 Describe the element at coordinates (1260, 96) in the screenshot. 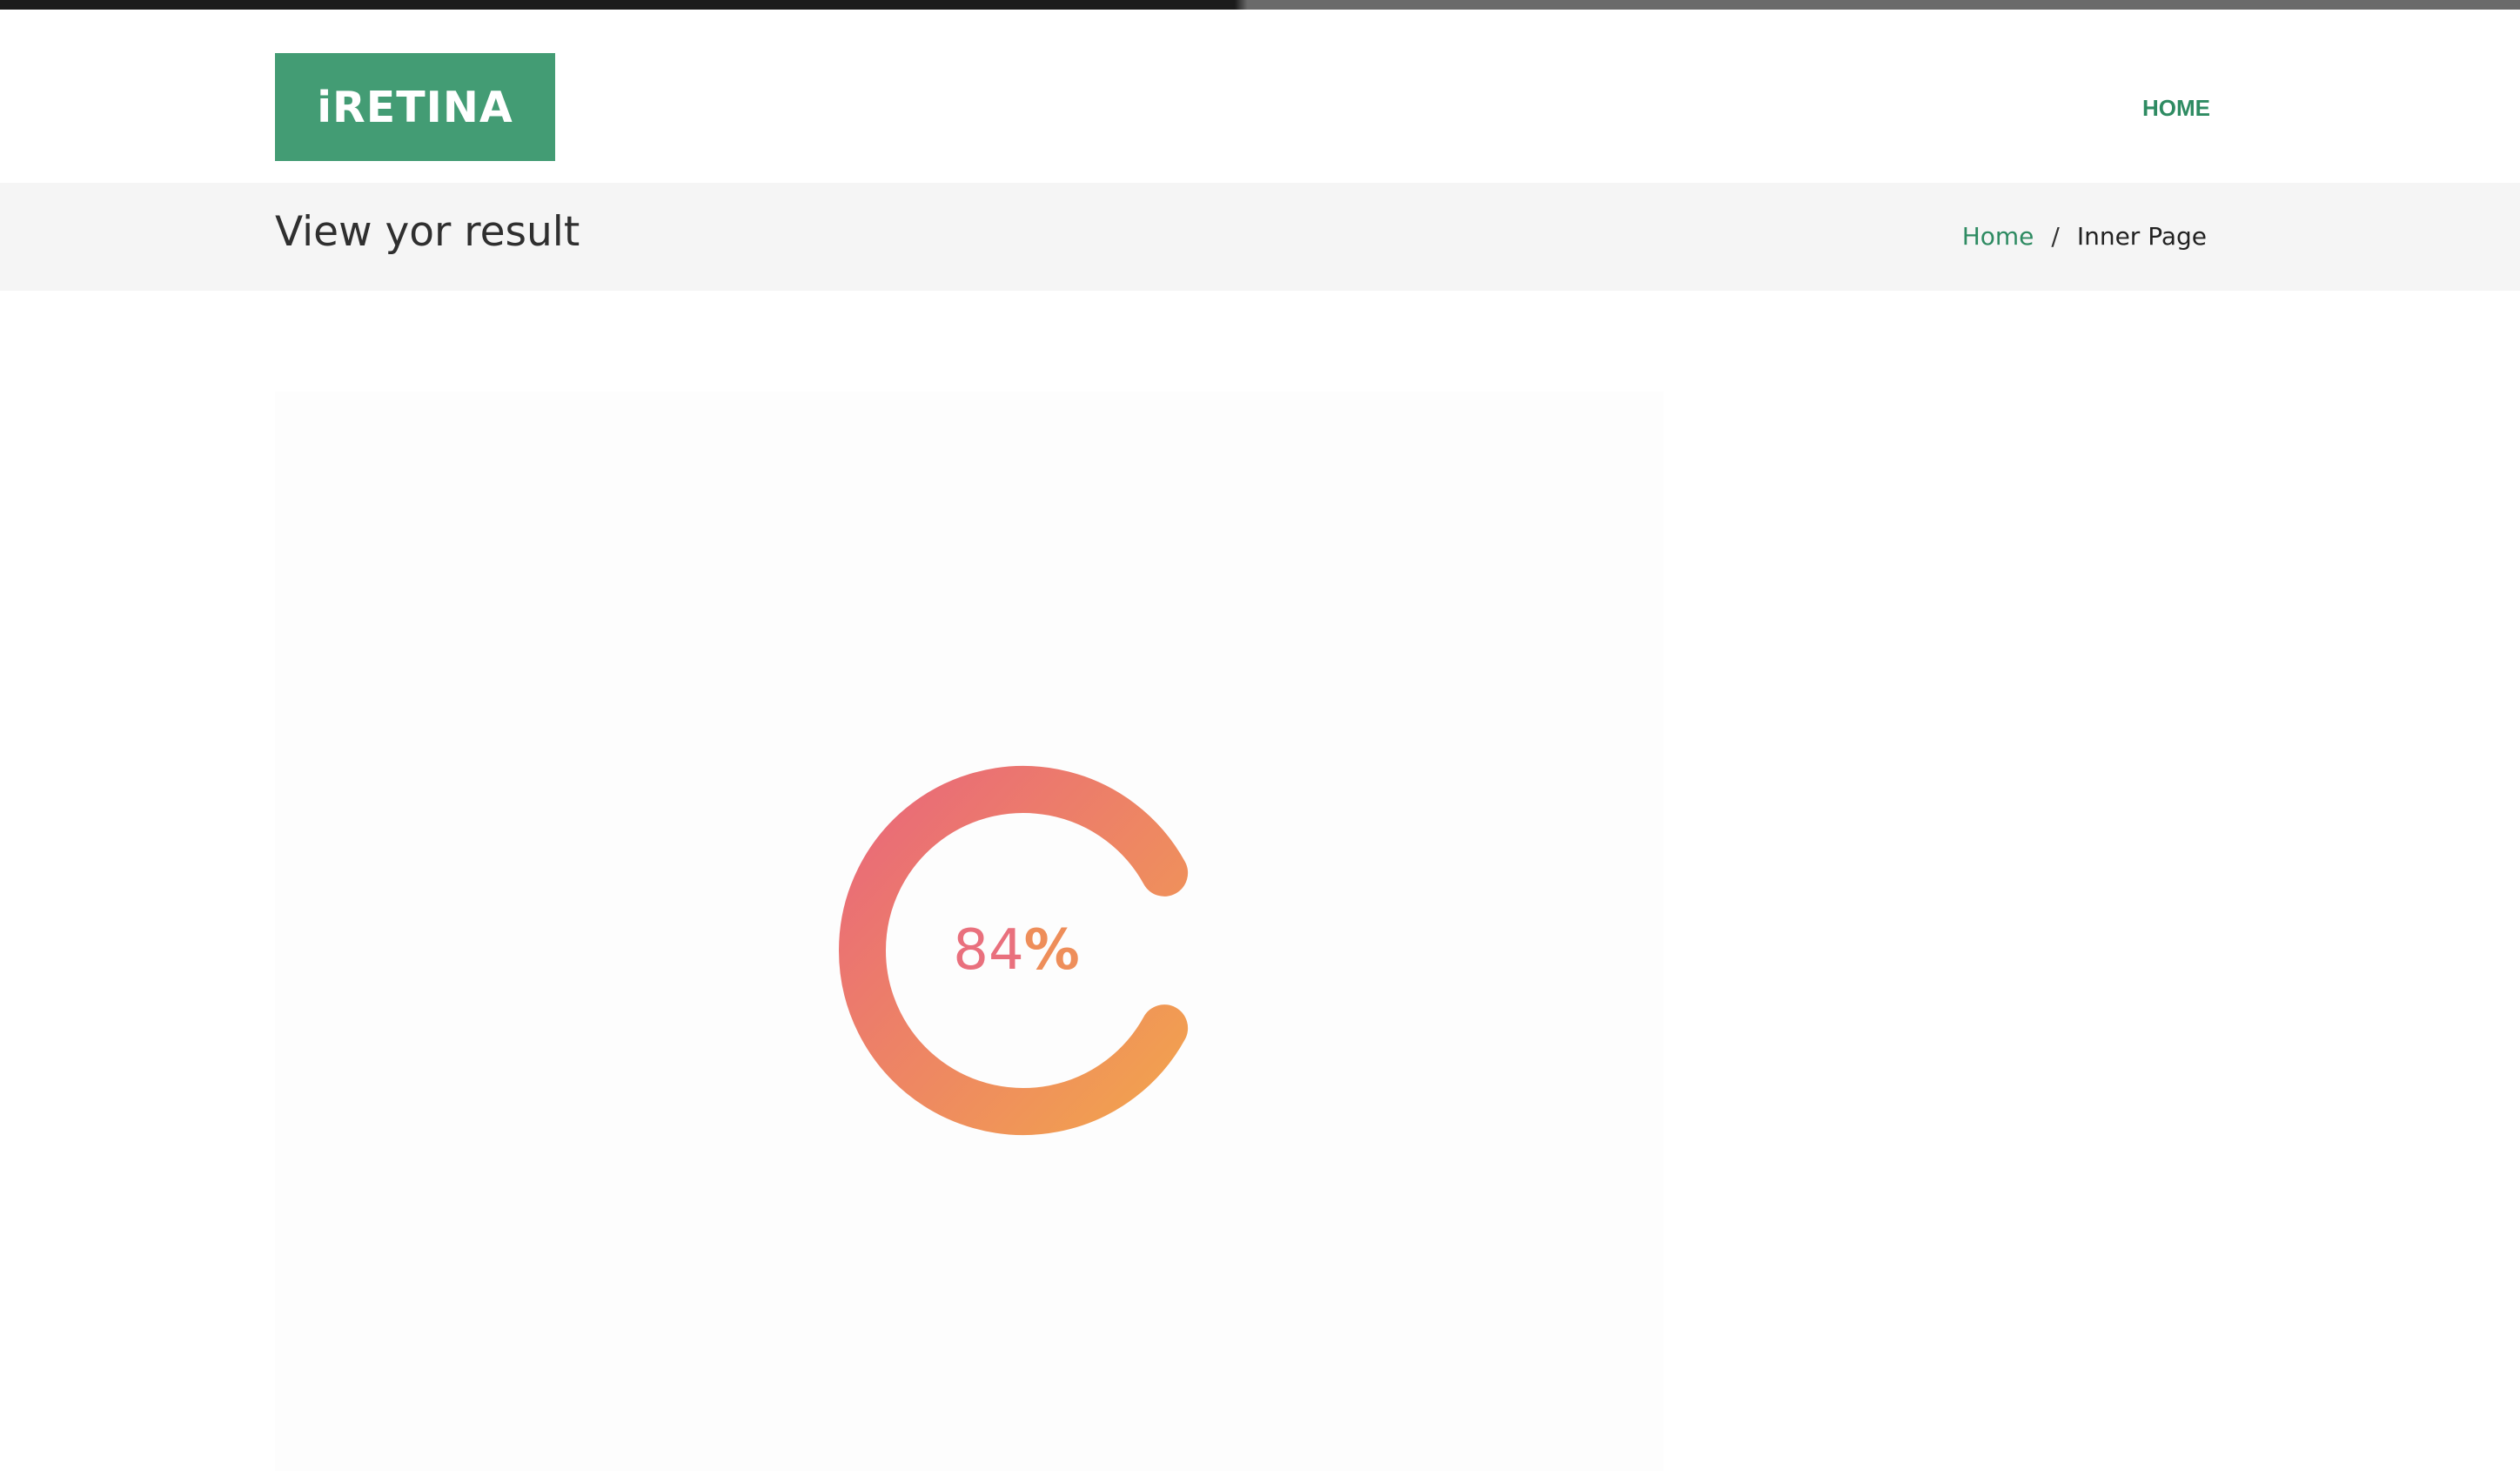

I see `site-header: iRETINA HOME` at that location.